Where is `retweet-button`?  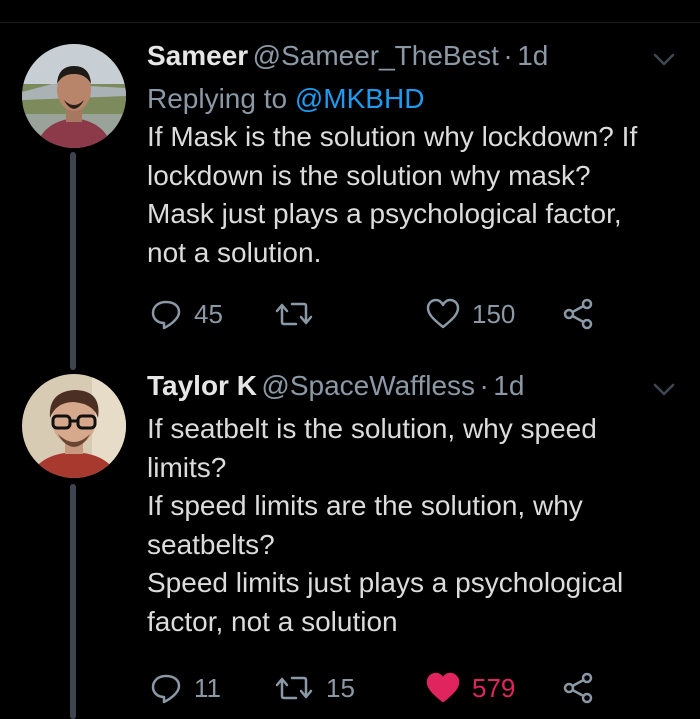 retweet-button is located at coordinates (300, 314).